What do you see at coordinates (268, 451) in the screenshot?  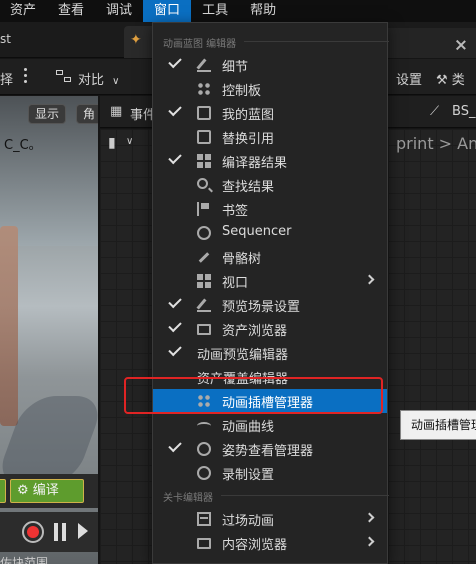 I see `menu-item-label: 姿势查看管理器` at bounding box center [268, 451].